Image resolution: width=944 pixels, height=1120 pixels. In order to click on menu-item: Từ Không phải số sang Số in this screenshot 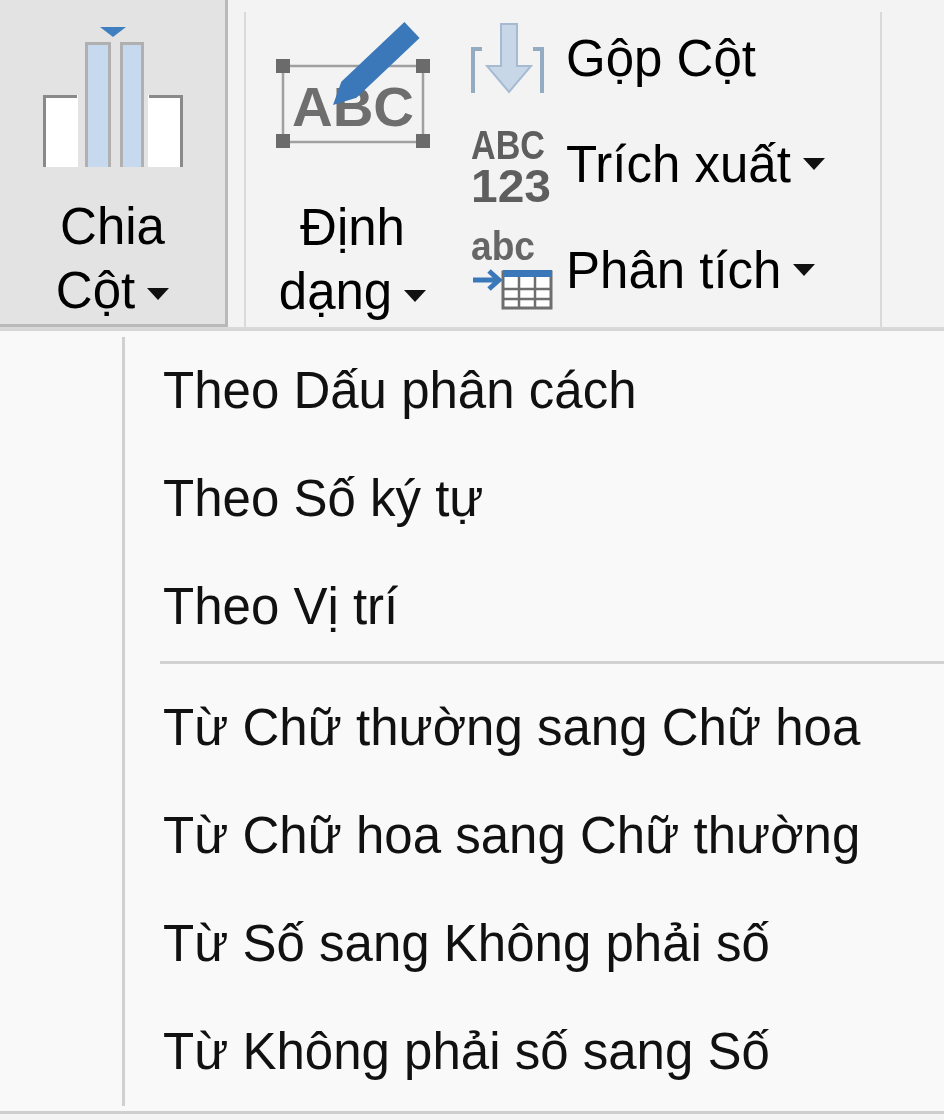, I will do `click(534, 1052)`.